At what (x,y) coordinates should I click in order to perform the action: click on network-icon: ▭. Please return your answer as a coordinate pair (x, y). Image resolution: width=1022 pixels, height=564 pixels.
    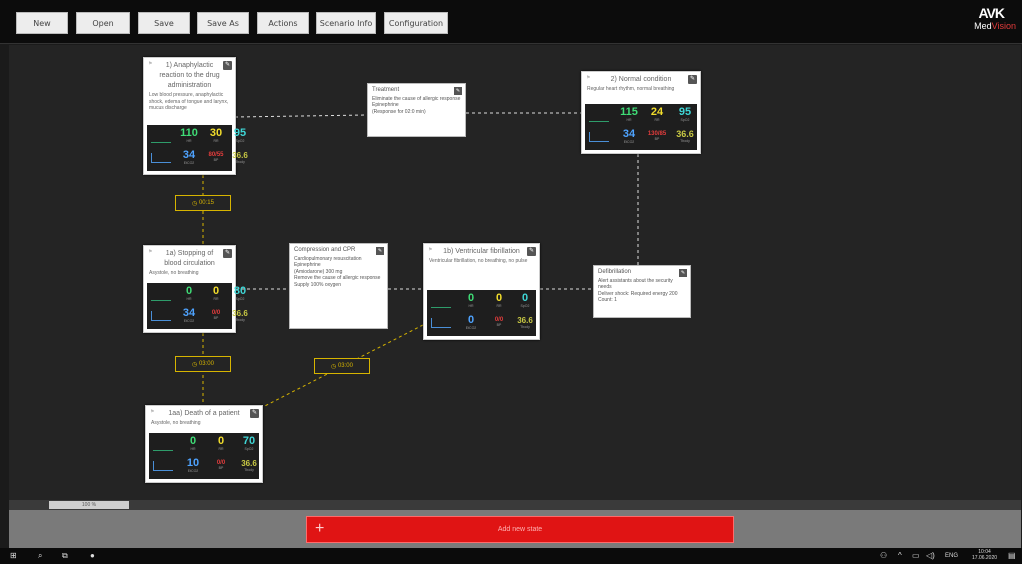
    Looking at the image, I should click on (916, 555).